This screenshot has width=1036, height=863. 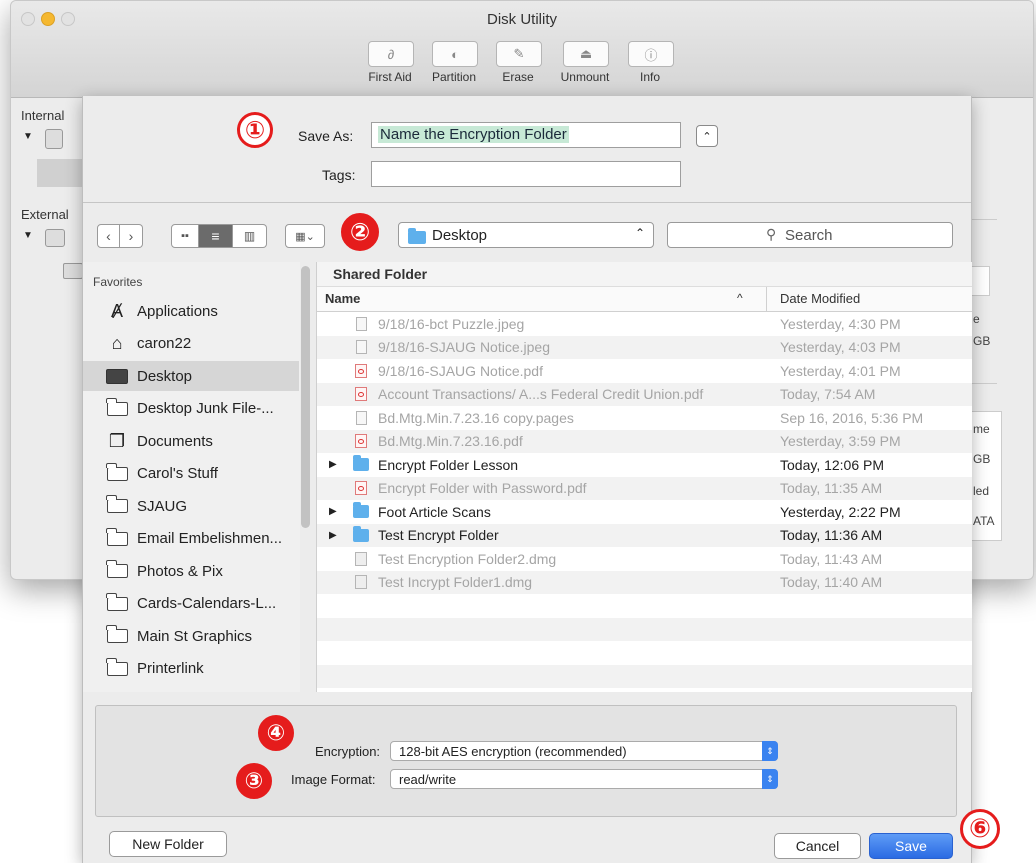 I want to click on sidebar-item-documents: ❐ Documents, so click(x=191, y=441).